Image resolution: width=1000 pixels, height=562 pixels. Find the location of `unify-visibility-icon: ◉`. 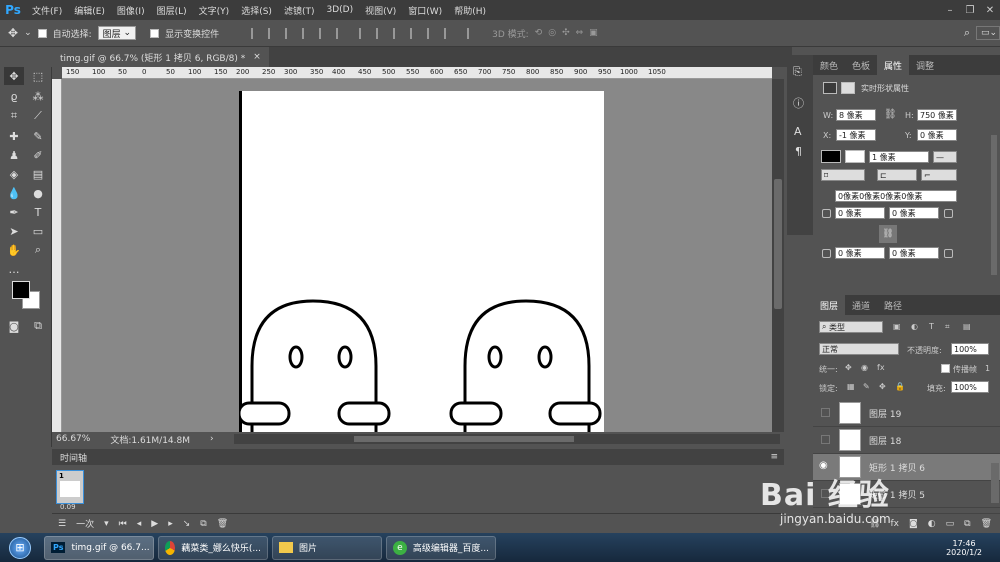

unify-visibility-icon: ◉ is located at coordinates (864, 367).